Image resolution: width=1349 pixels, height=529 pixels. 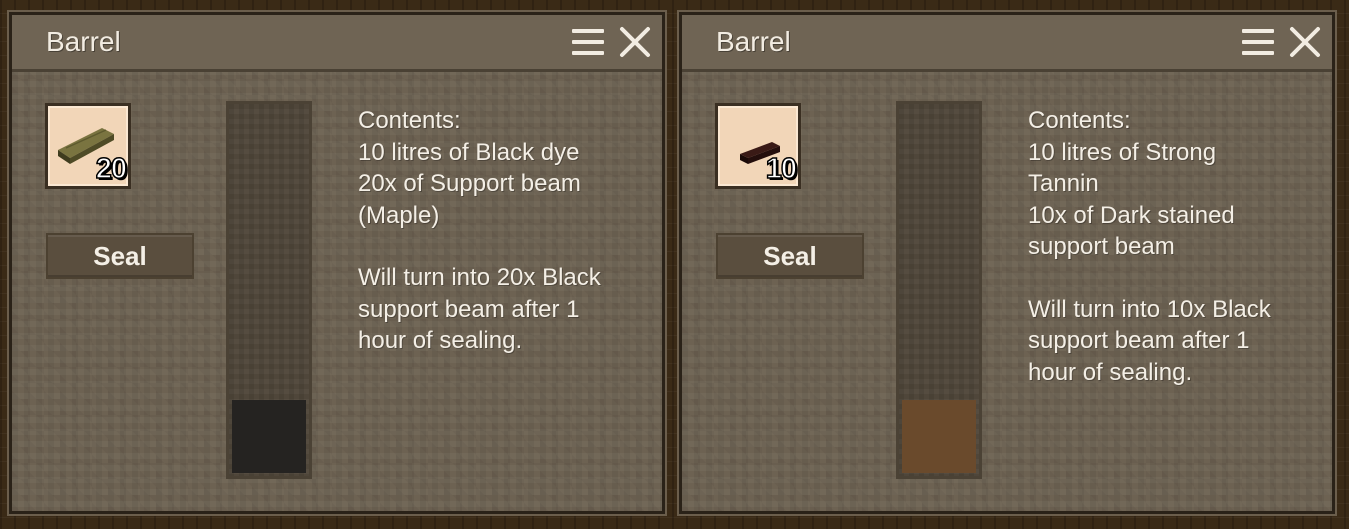 What do you see at coordinates (399, 215) in the screenshot?
I see `contents-line: (Maple)` at bounding box center [399, 215].